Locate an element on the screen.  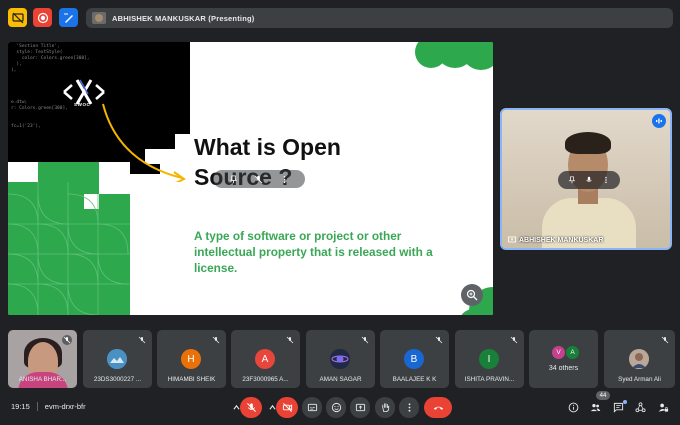
presenting-banner: ABHISHEK MANKUSKAR (Presenting) is located at coordinates (379, 18).